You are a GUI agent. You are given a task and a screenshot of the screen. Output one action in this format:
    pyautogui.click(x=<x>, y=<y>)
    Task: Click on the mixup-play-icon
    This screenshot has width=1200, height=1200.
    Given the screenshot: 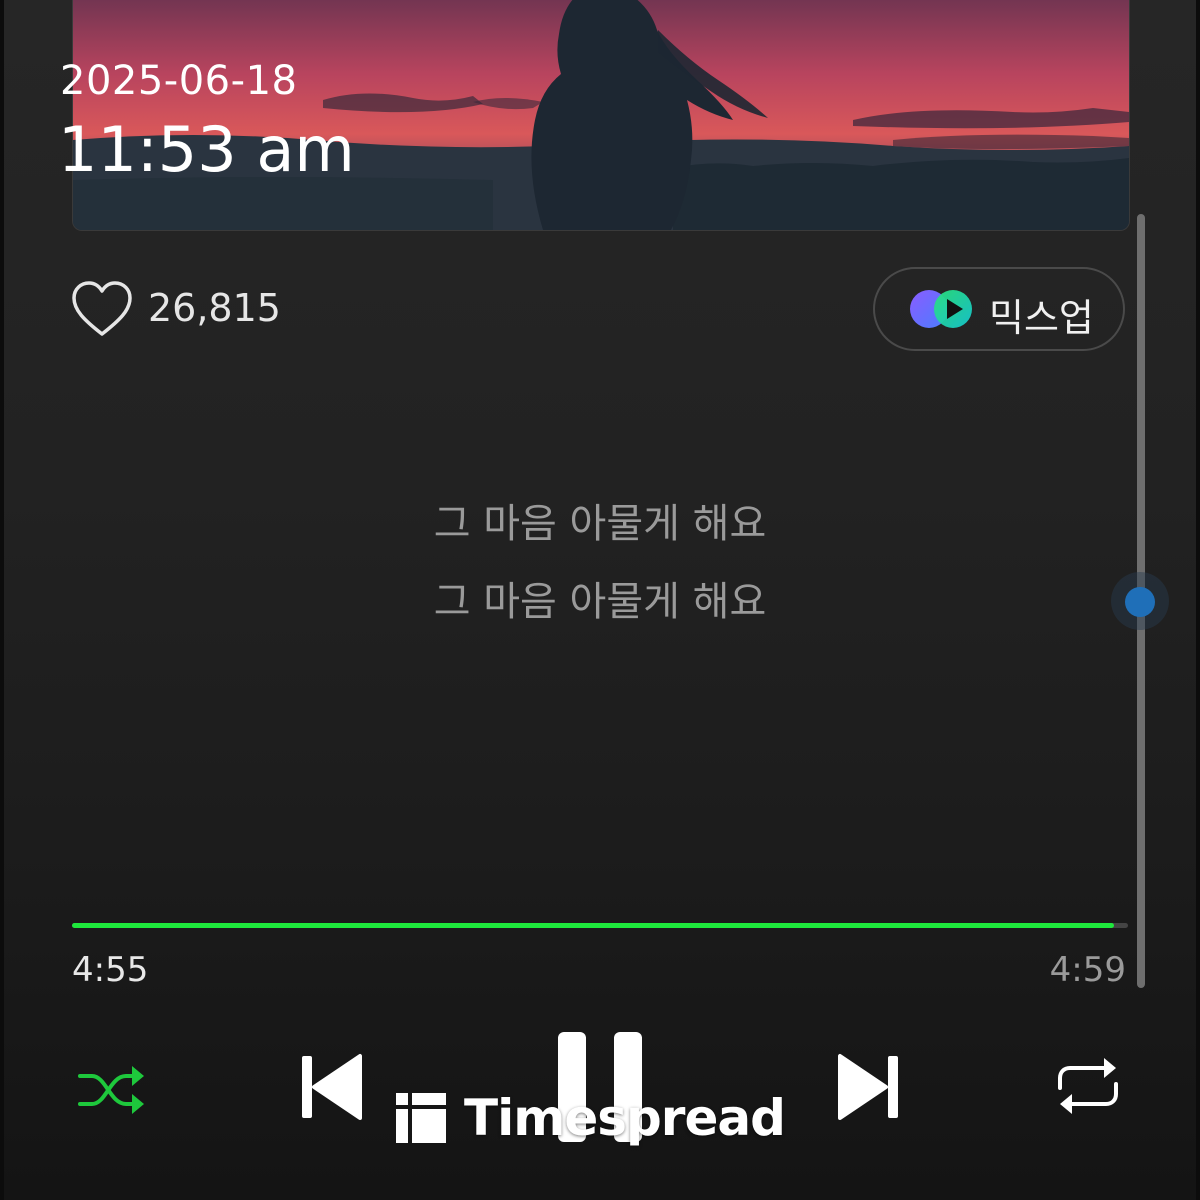 What is the action you would take?
    pyautogui.click(x=941, y=309)
    